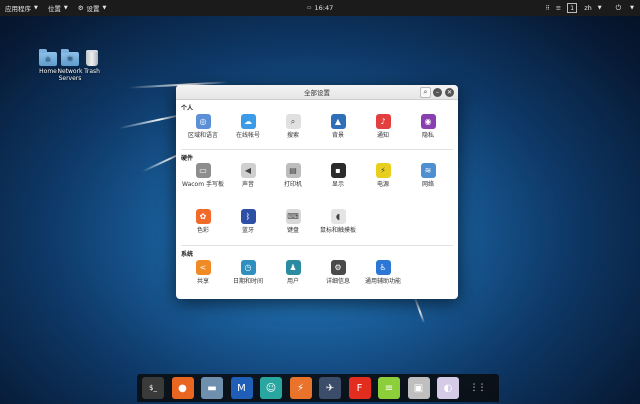  What do you see at coordinates (309, 8) in the screenshot?
I see `calendar-icon: ▭` at bounding box center [309, 8].